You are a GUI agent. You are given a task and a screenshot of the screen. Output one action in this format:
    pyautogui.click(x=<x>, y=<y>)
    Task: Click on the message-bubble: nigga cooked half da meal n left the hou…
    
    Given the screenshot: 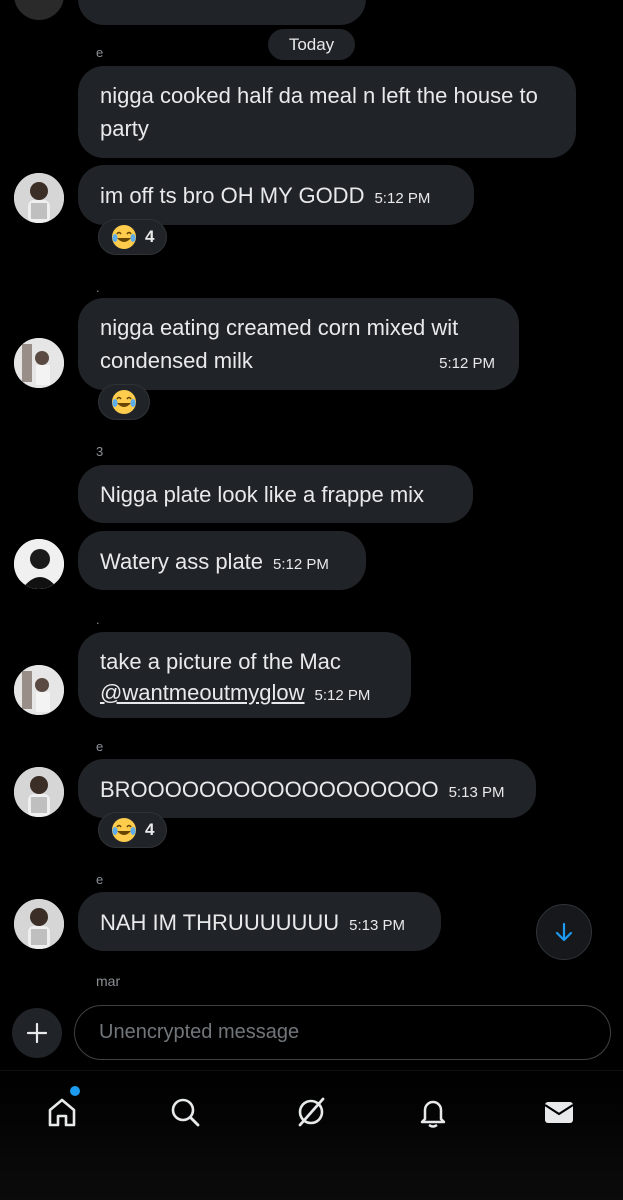 What is the action you would take?
    pyautogui.click(x=327, y=112)
    